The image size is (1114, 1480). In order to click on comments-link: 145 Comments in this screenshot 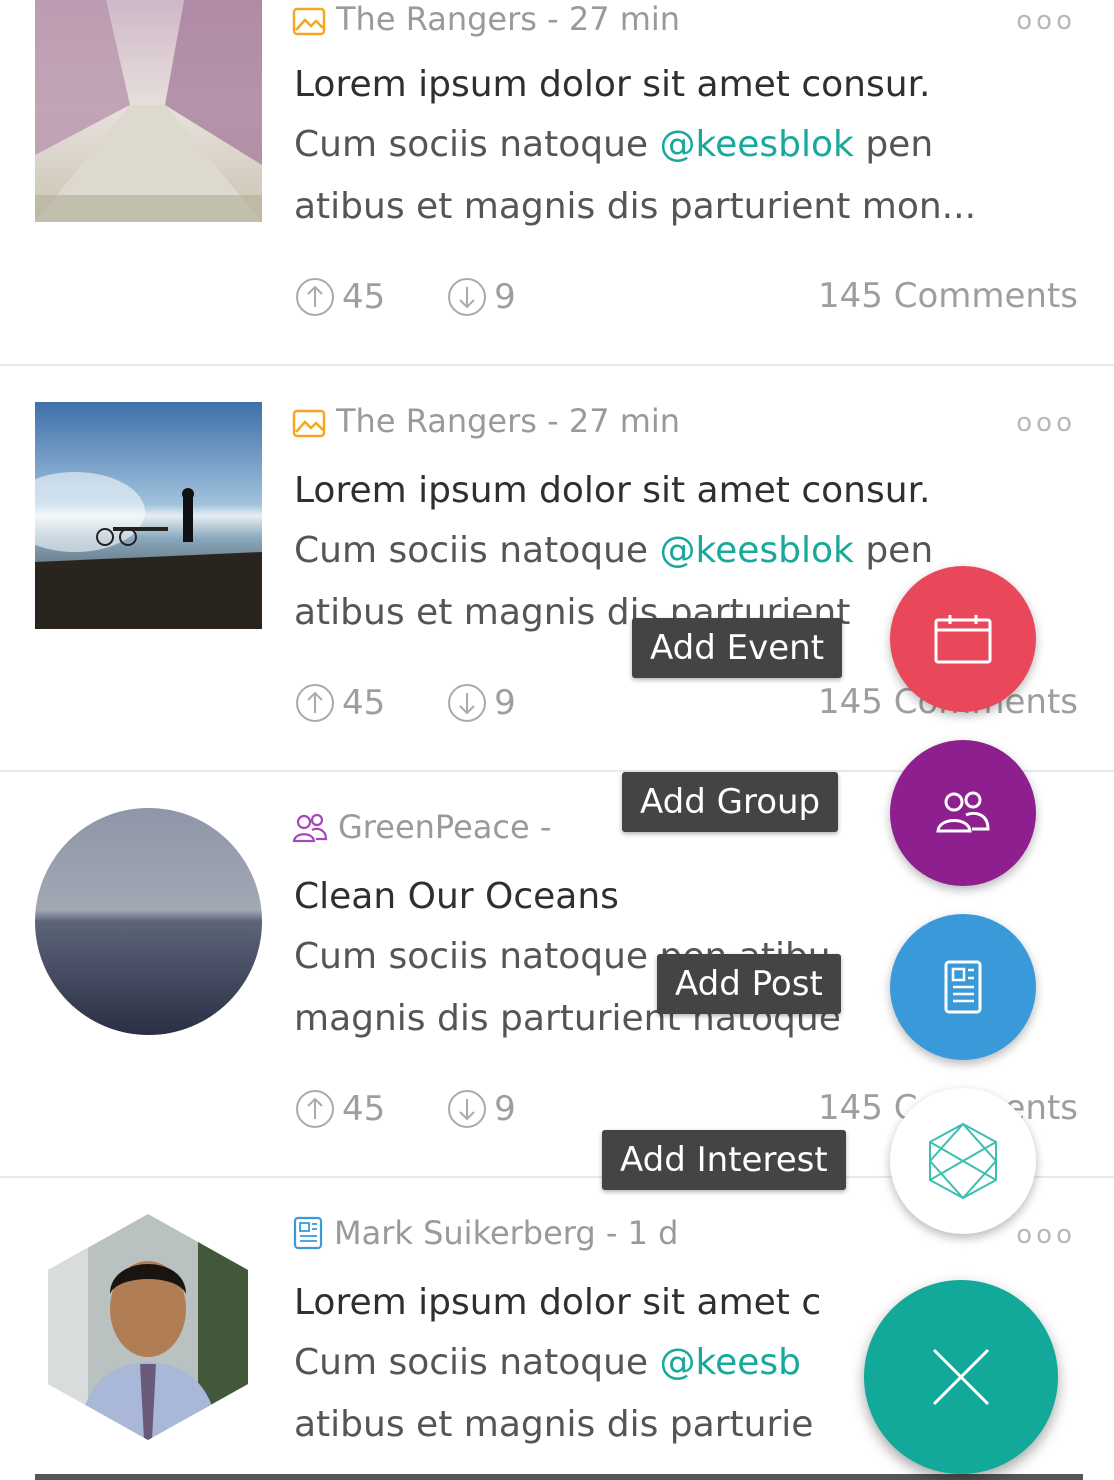, I will do `click(948, 296)`.